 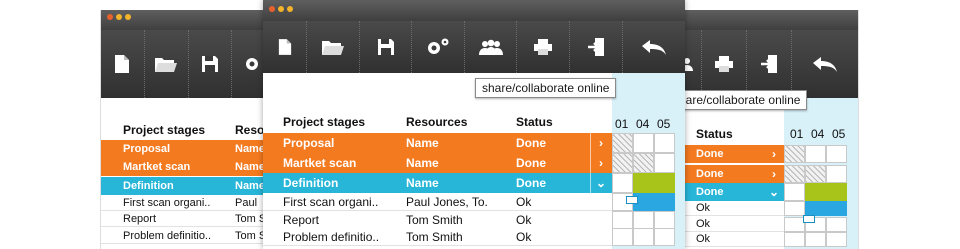 I want to click on save-icon, so click(x=209, y=64).